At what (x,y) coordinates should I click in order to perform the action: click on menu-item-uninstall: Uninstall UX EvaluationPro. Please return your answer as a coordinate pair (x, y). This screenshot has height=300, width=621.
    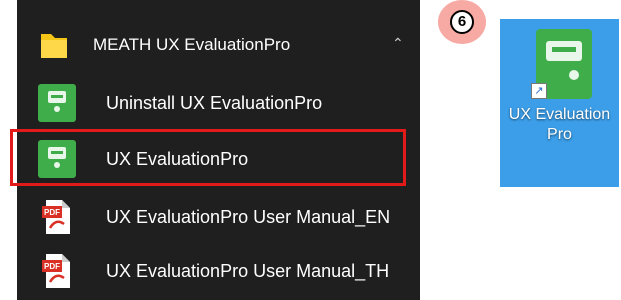
    Looking at the image, I should click on (218, 103).